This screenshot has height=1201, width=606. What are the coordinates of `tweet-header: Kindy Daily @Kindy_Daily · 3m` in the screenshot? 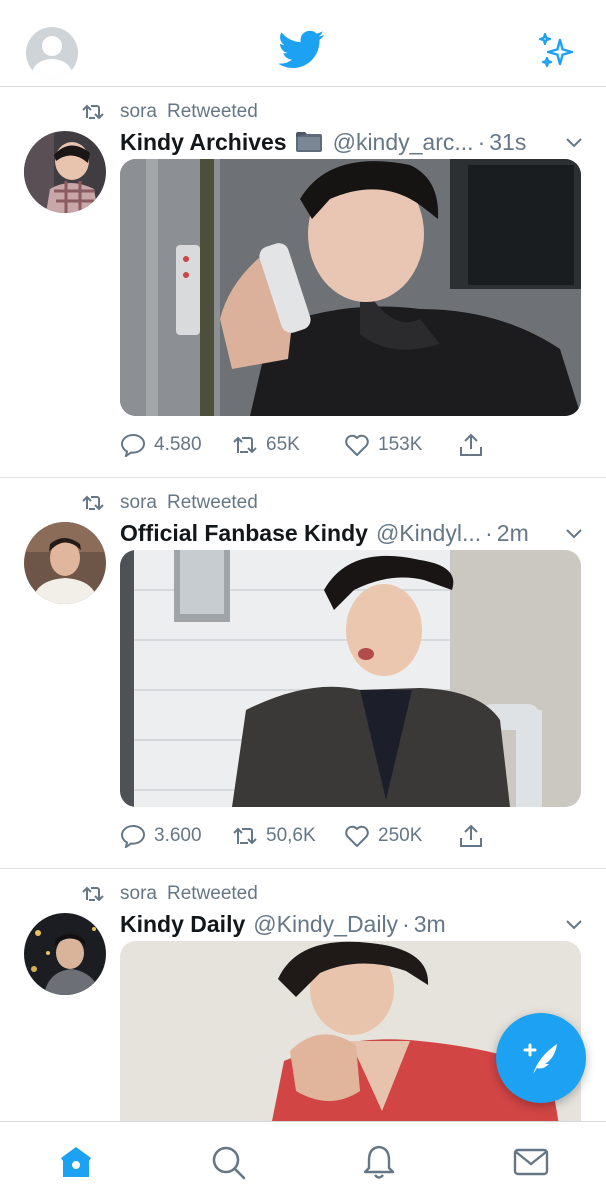 It's located at (355, 924).